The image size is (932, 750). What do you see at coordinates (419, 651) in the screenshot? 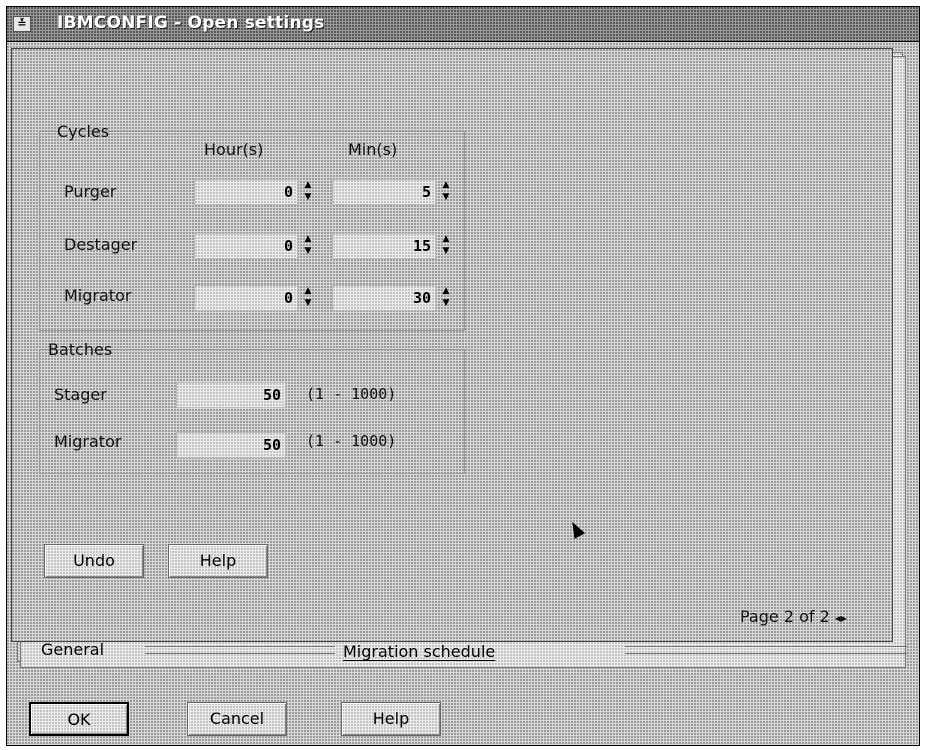
I see `tab-migration-schedule: Migration schedule` at bounding box center [419, 651].